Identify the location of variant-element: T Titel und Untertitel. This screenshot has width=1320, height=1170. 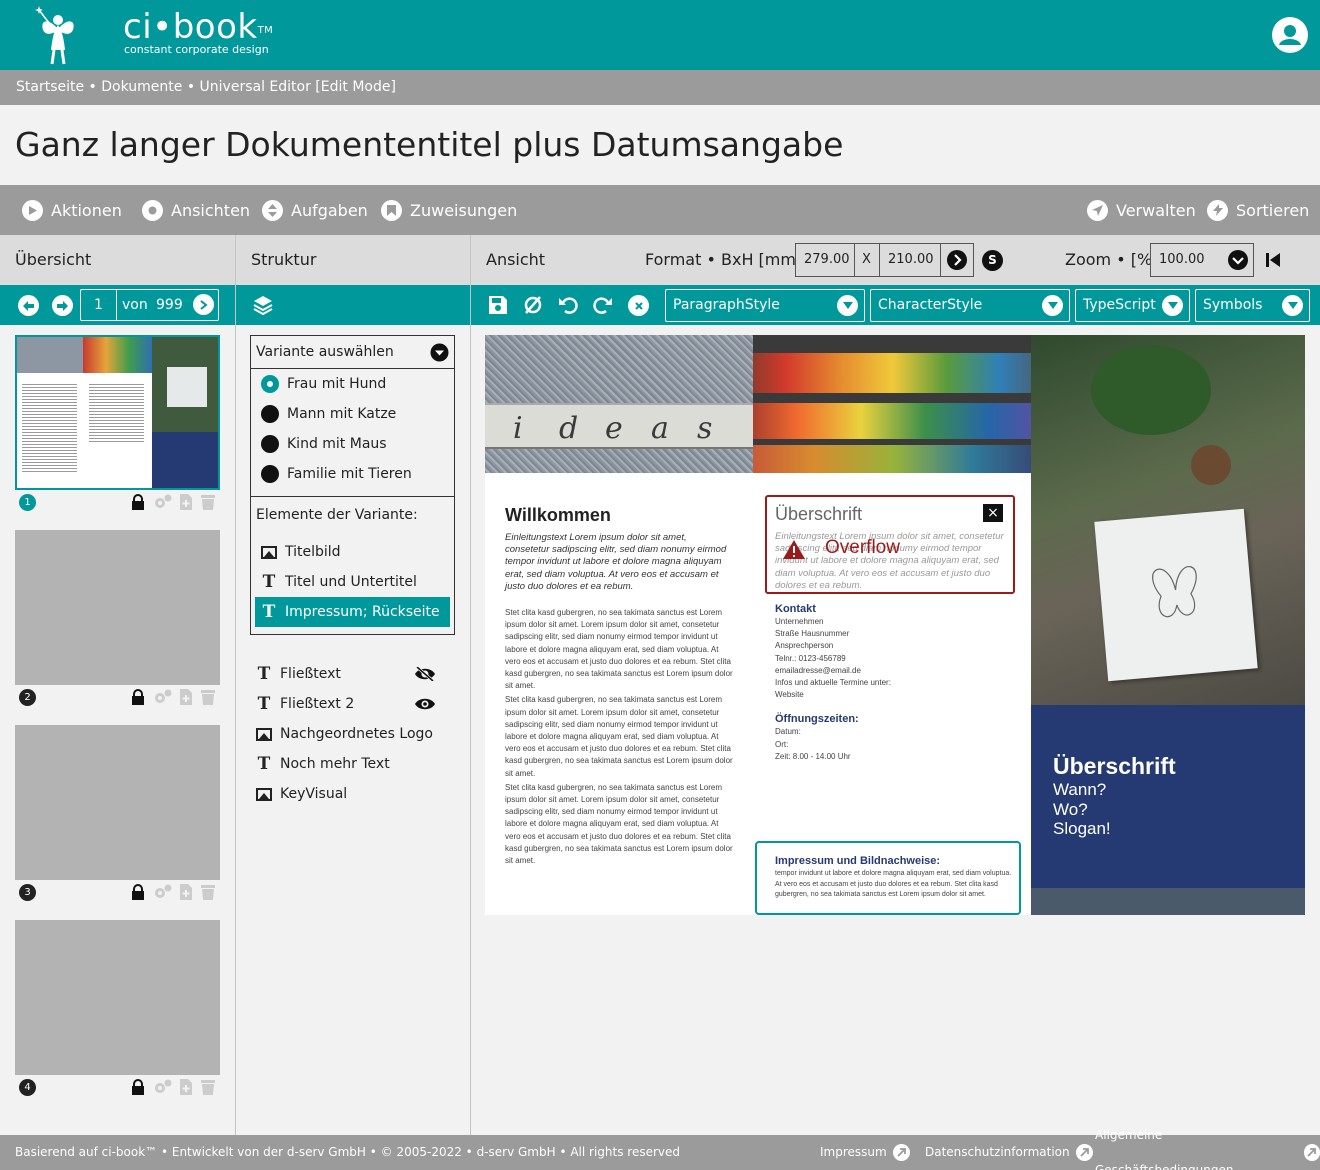
(352, 582).